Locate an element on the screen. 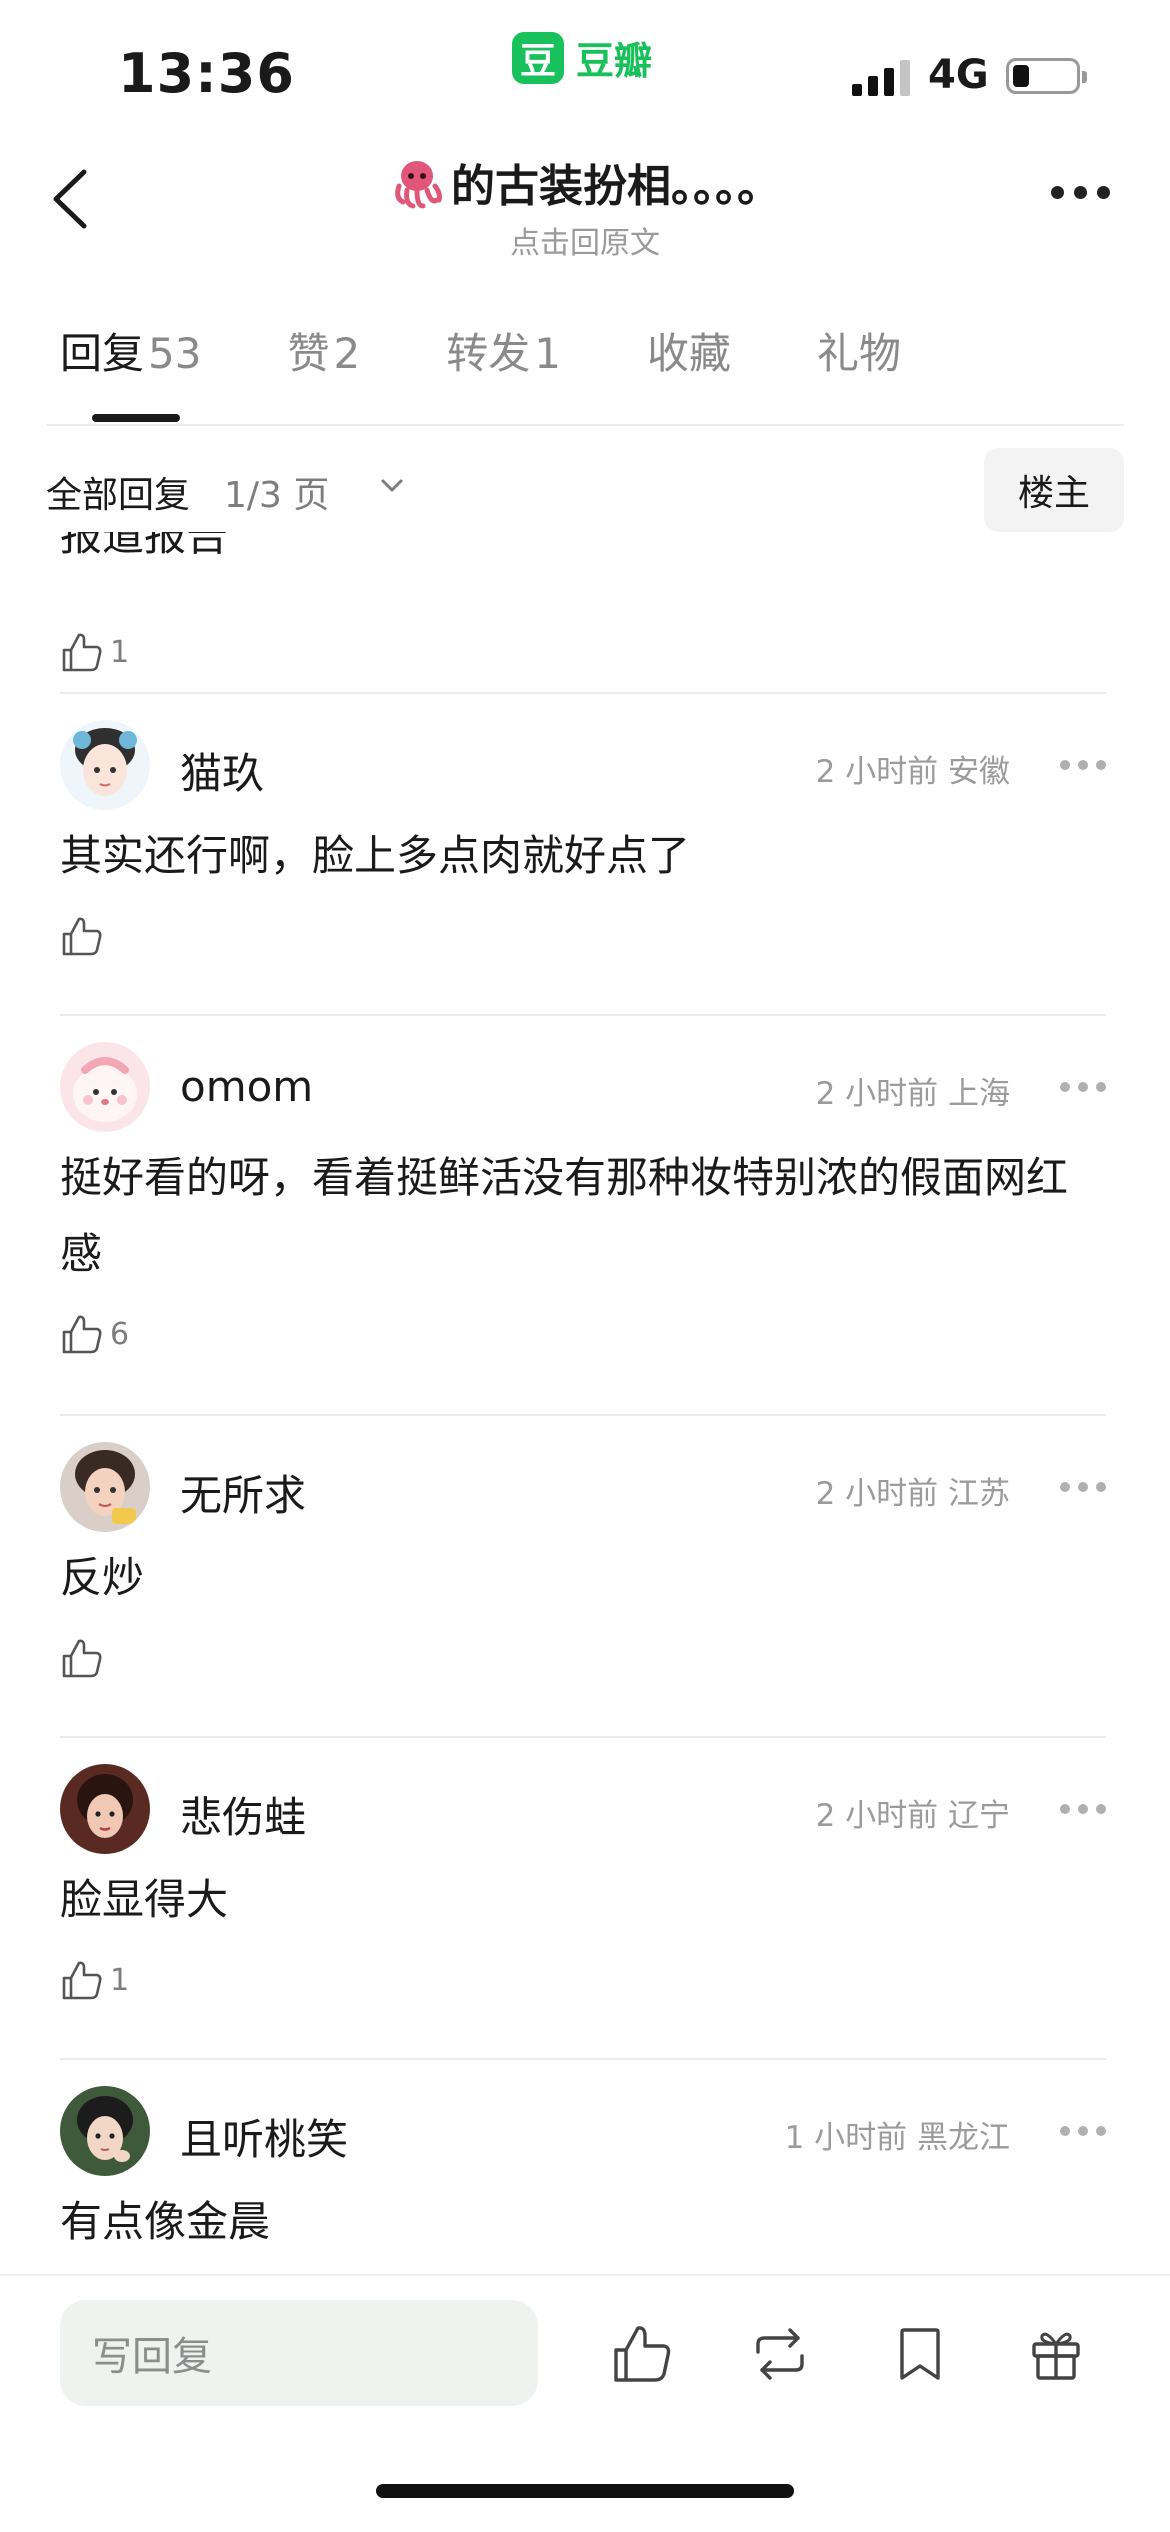 This screenshot has width=1170, height=2532. tab-reposts: 转发1 is located at coordinates (503, 372).